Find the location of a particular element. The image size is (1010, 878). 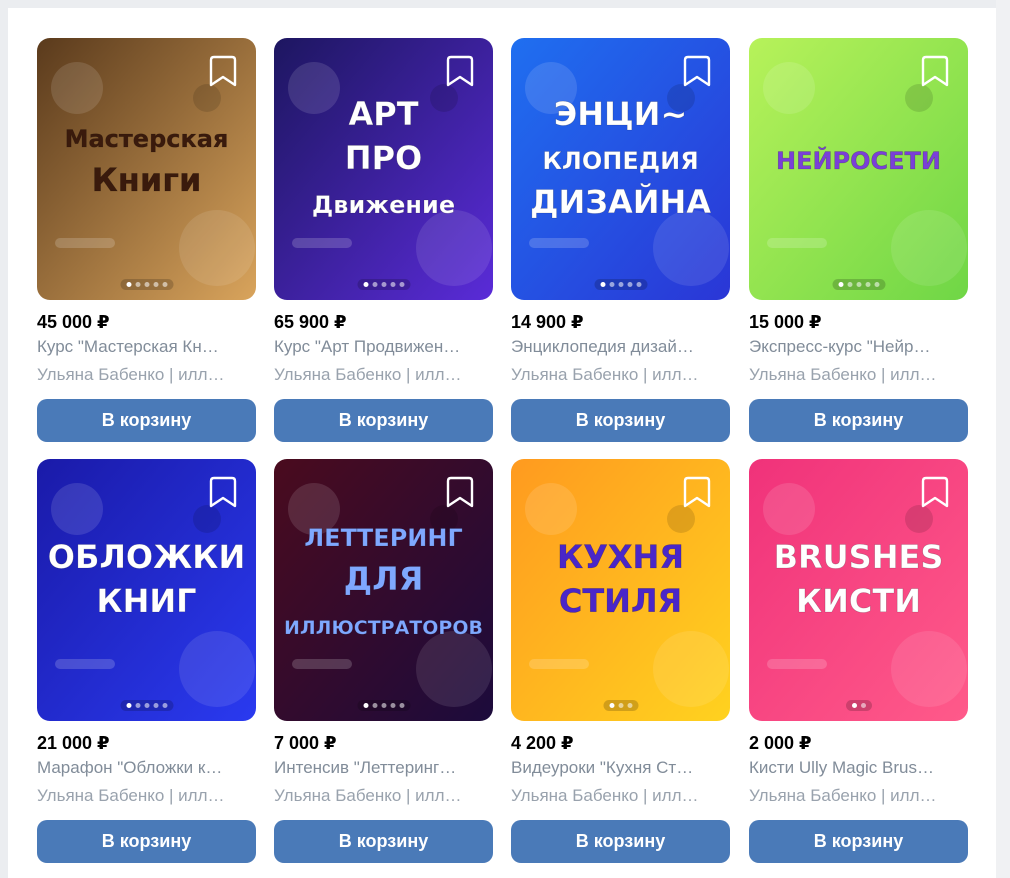

svg-text: ЭНЦИ~ is located at coordinates (621, 114).